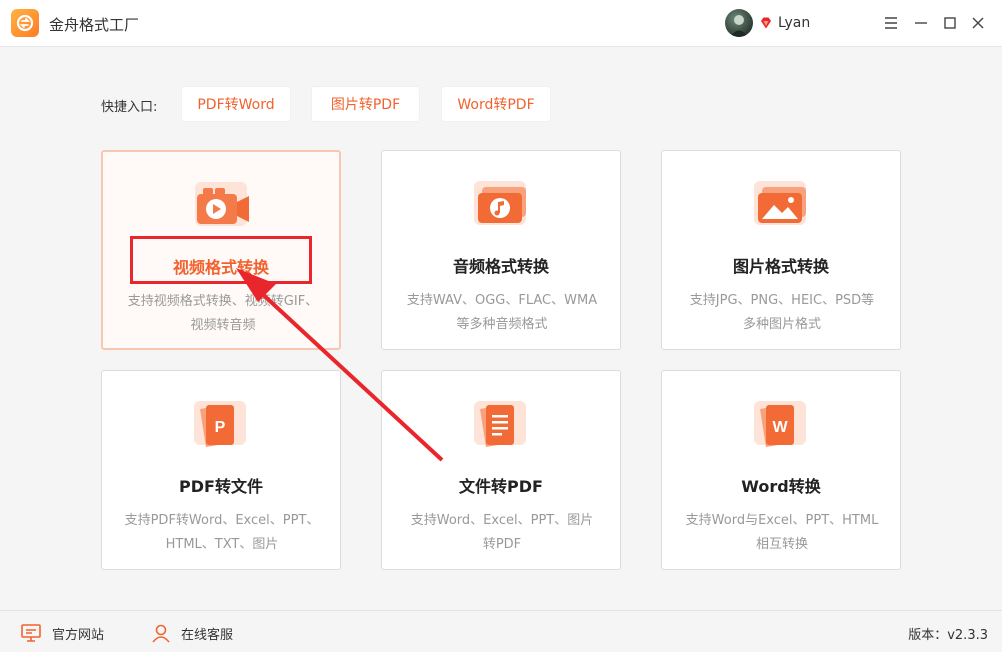  What do you see at coordinates (236, 104) in the screenshot?
I see `quick-pdf-to-word-button: PDF转Word` at bounding box center [236, 104].